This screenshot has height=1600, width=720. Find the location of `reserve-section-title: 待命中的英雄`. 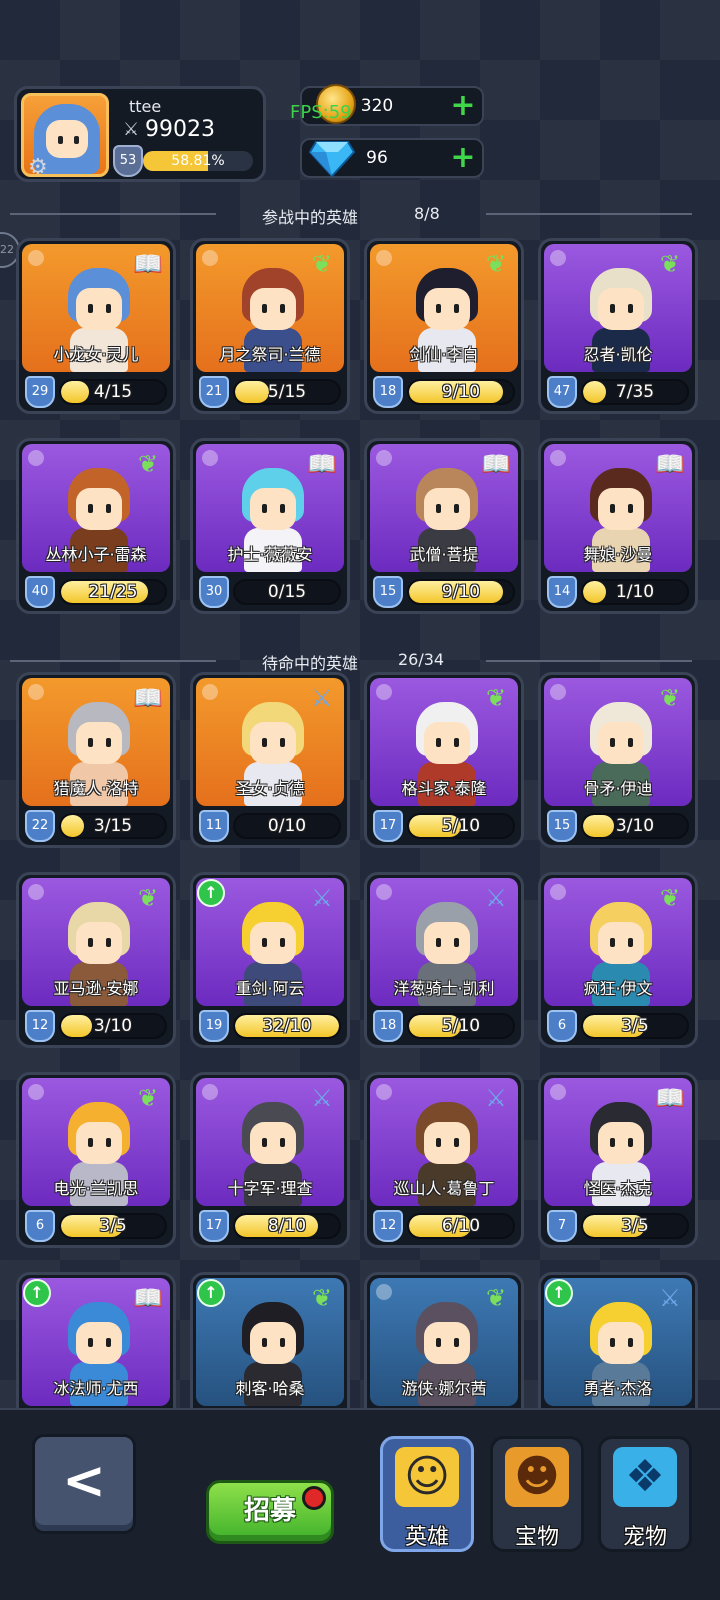

reserve-section-title: 待命中的英雄 is located at coordinates (310, 663).